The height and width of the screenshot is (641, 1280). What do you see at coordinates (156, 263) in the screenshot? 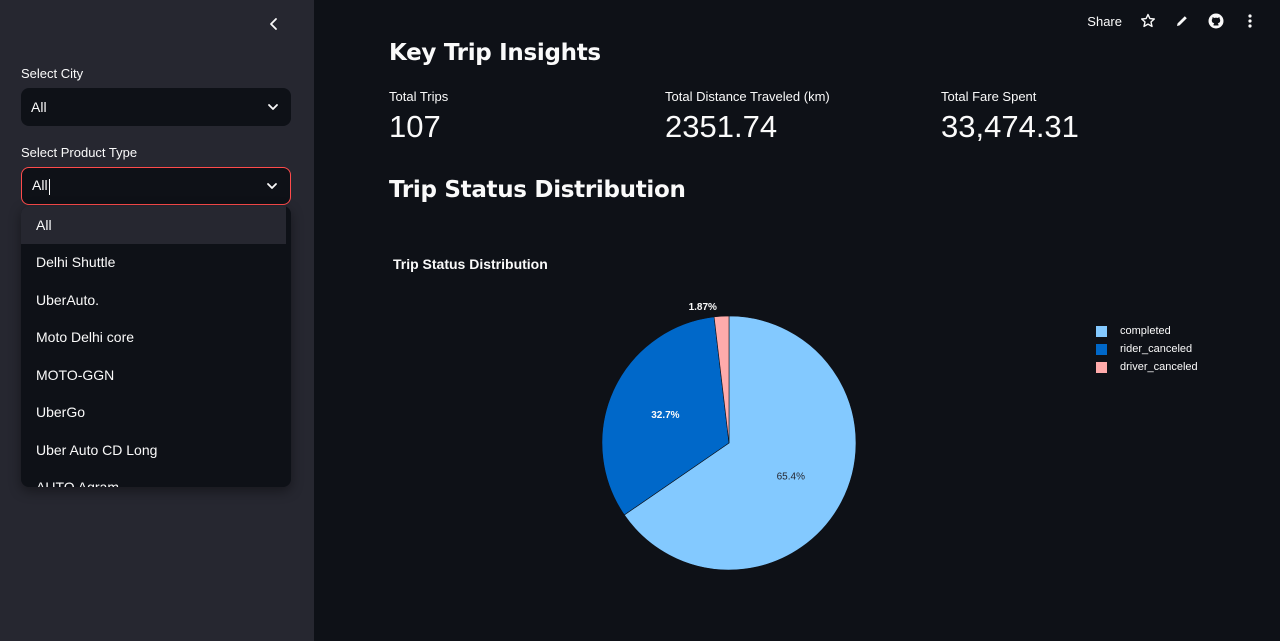
I see `dropdown-option-delhi-shuttle: Delhi Shuttle` at bounding box center [156, 263].